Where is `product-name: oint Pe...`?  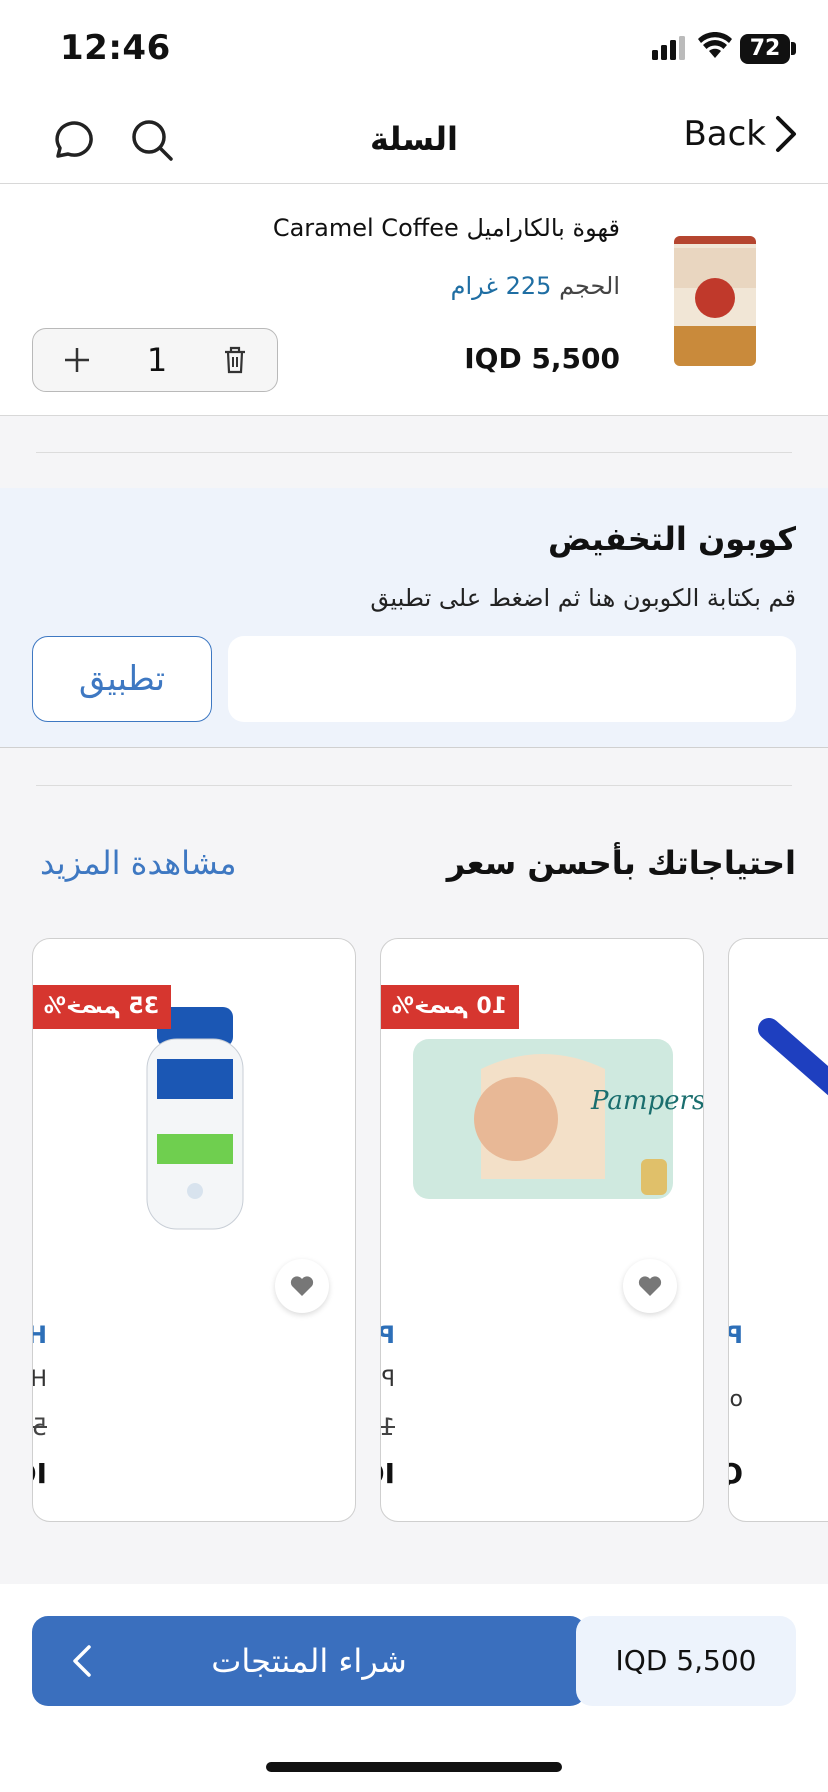 product-name: oint Pe... is located at coordinates (736, 1399).